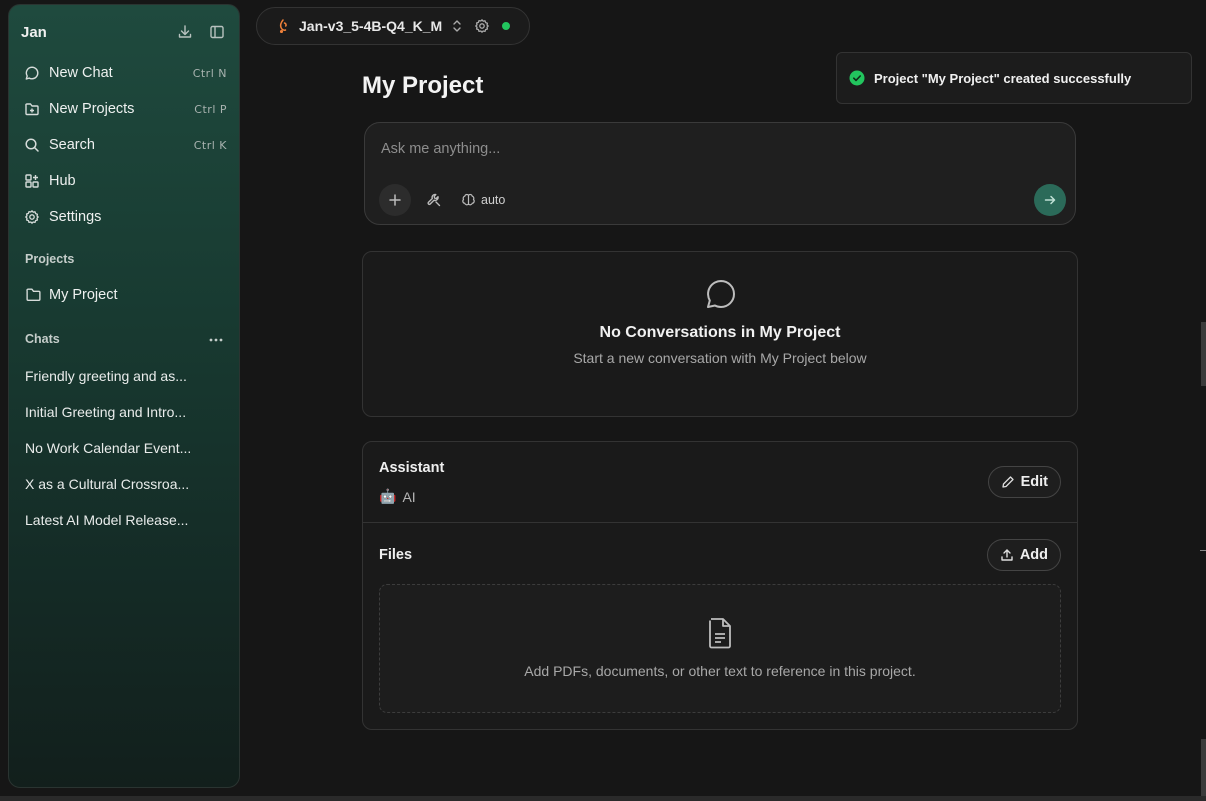  What do you see at coordinates (468, 199) in the screenshot?
I see `brain-icon` at bounding box center [468, 199].